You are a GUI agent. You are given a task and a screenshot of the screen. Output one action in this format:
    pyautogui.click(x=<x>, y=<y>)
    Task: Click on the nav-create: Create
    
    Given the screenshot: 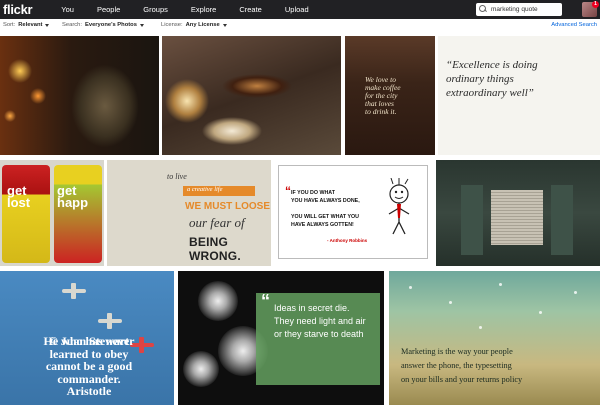 What is the action you would take?
    pyautogui.click(x=250, y=9)
    